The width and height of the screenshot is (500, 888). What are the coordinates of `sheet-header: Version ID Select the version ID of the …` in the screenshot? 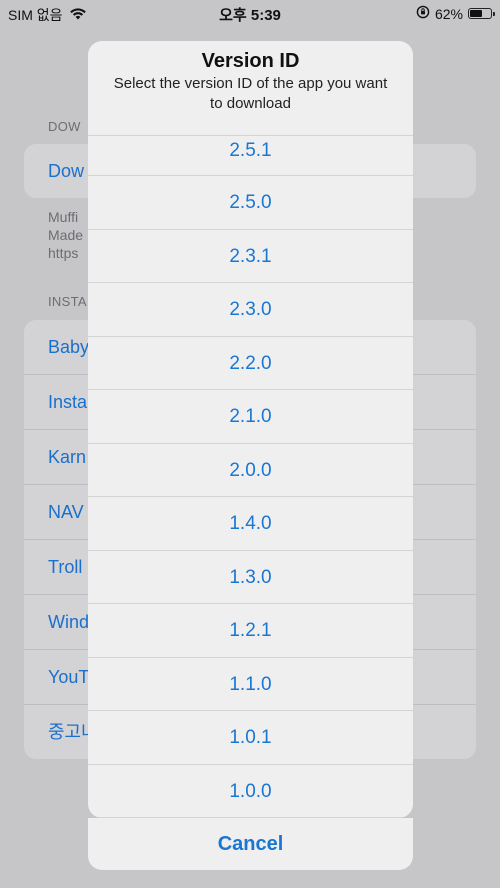 It's located at (250, 88).